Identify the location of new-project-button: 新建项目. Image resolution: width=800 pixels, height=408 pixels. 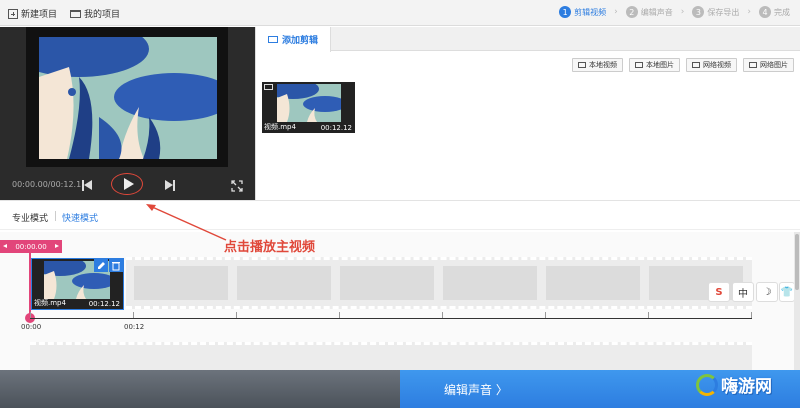
(32, 13).